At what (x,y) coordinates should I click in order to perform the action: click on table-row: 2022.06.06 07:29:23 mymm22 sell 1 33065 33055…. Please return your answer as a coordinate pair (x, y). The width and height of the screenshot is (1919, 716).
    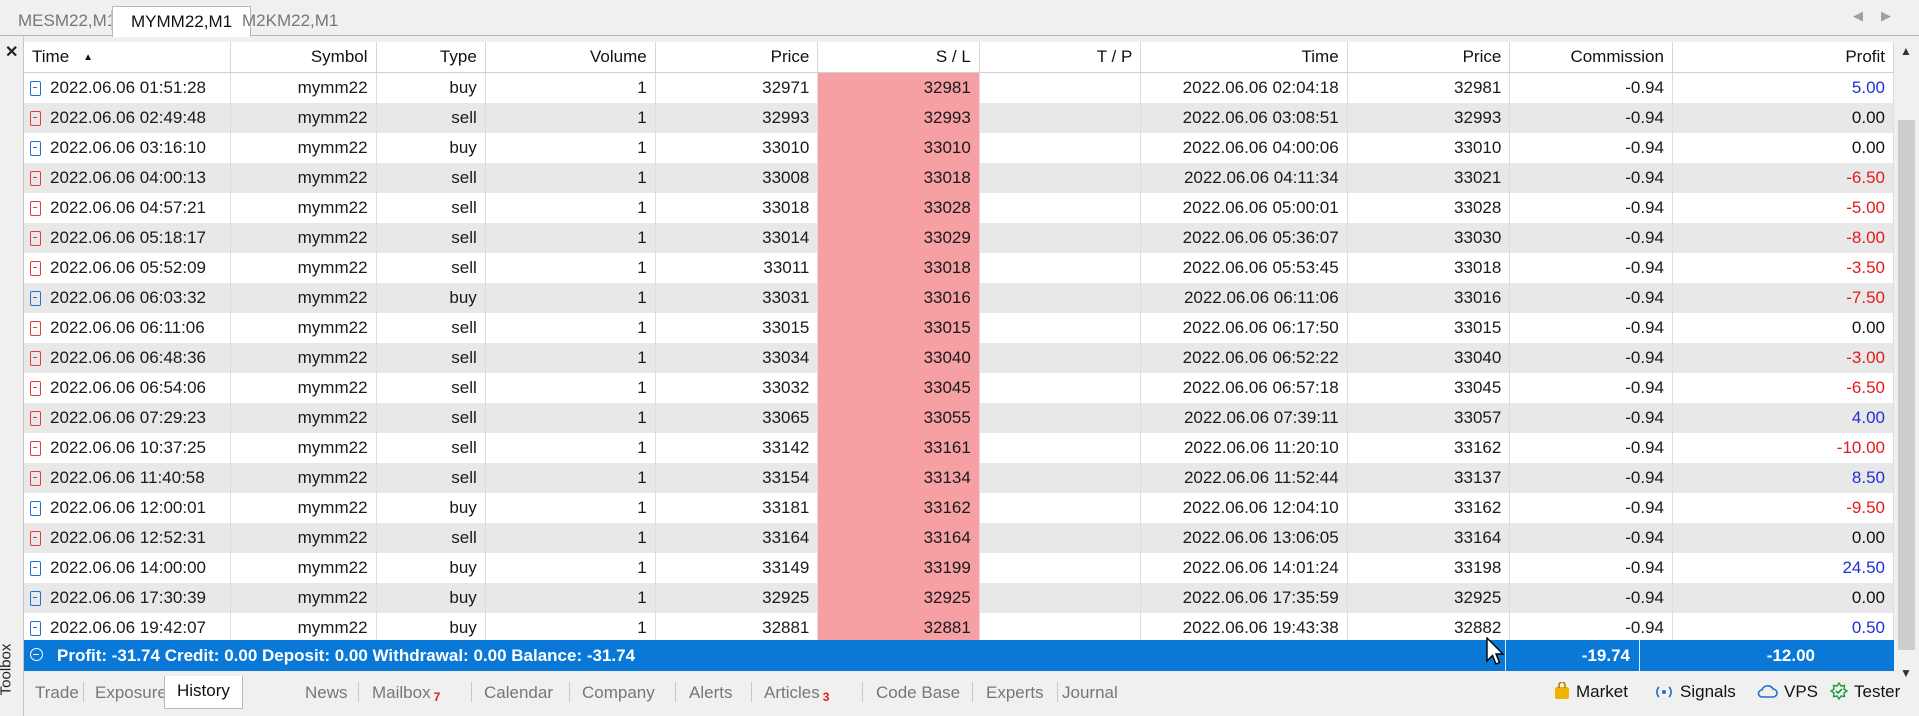
    Looking at the image, I should click on (959, 417).